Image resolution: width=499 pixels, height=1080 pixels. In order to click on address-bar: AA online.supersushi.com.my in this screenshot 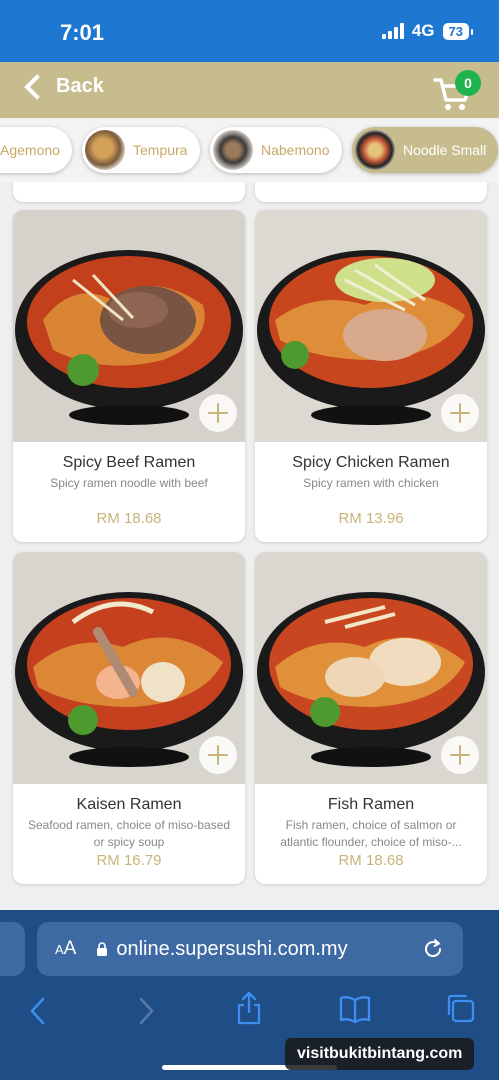, I will do `click(250, 949)`.